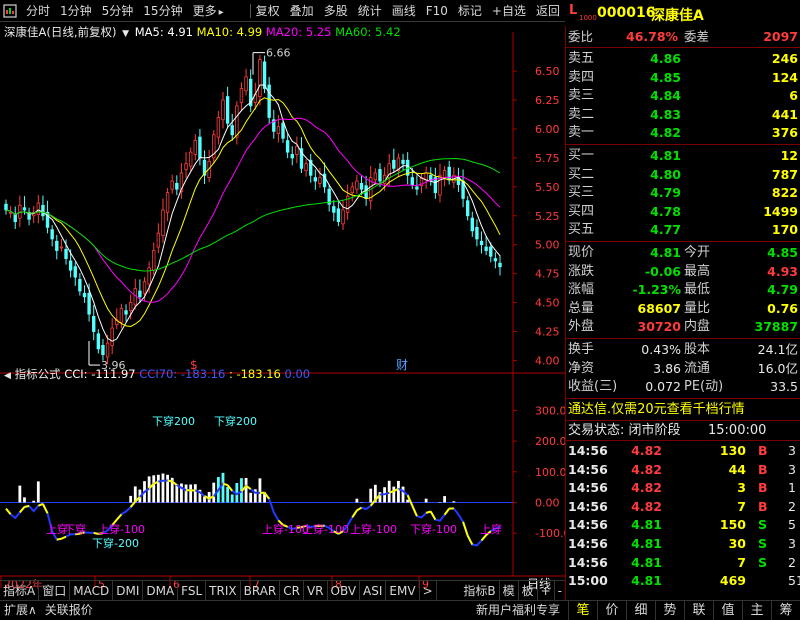 The width and height of the screenshot is (800, 620). What do you see at coordinates (640, 610) in the screenshot?
I see `tab-xi: 细` at bounding box center [640, 610].